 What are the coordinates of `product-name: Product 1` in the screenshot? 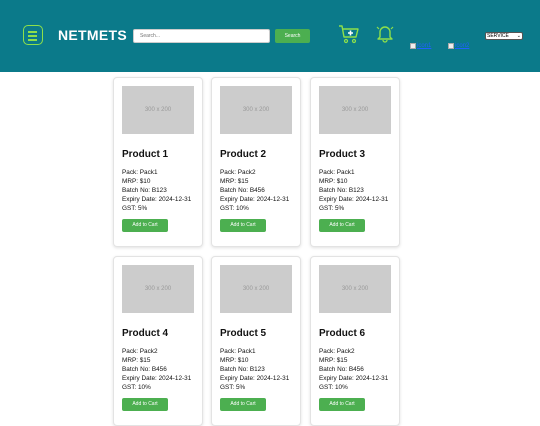 It's located at (145, 154).